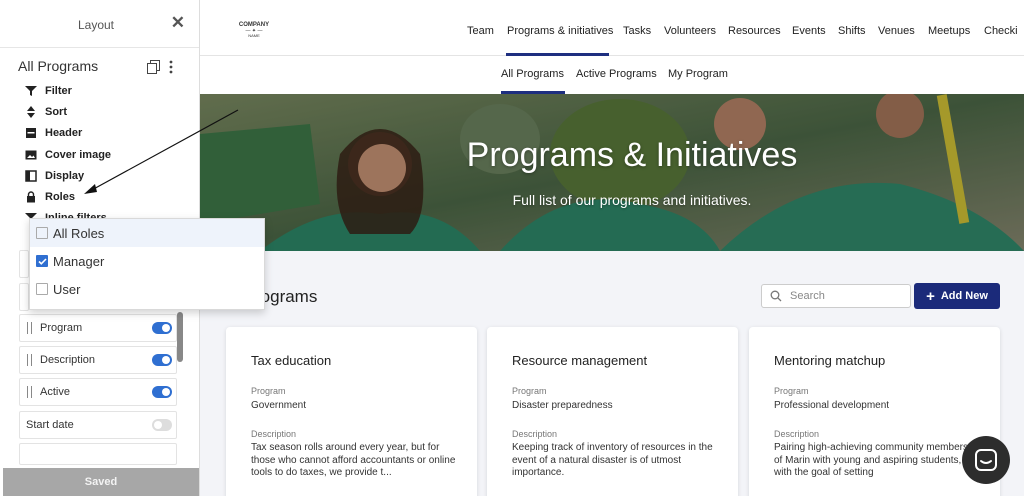 Image resolution: width=1024 pixels, height=496 pixels. Describe the element at coordinates (776, 296) in the screenshot. I see `search-icon` at that location.